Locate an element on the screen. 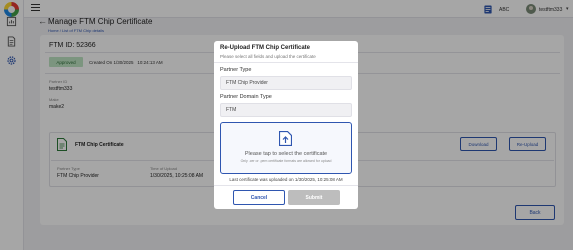 The image size is (573, 250). submit-button: Submit is located at coordinates (314, 197).